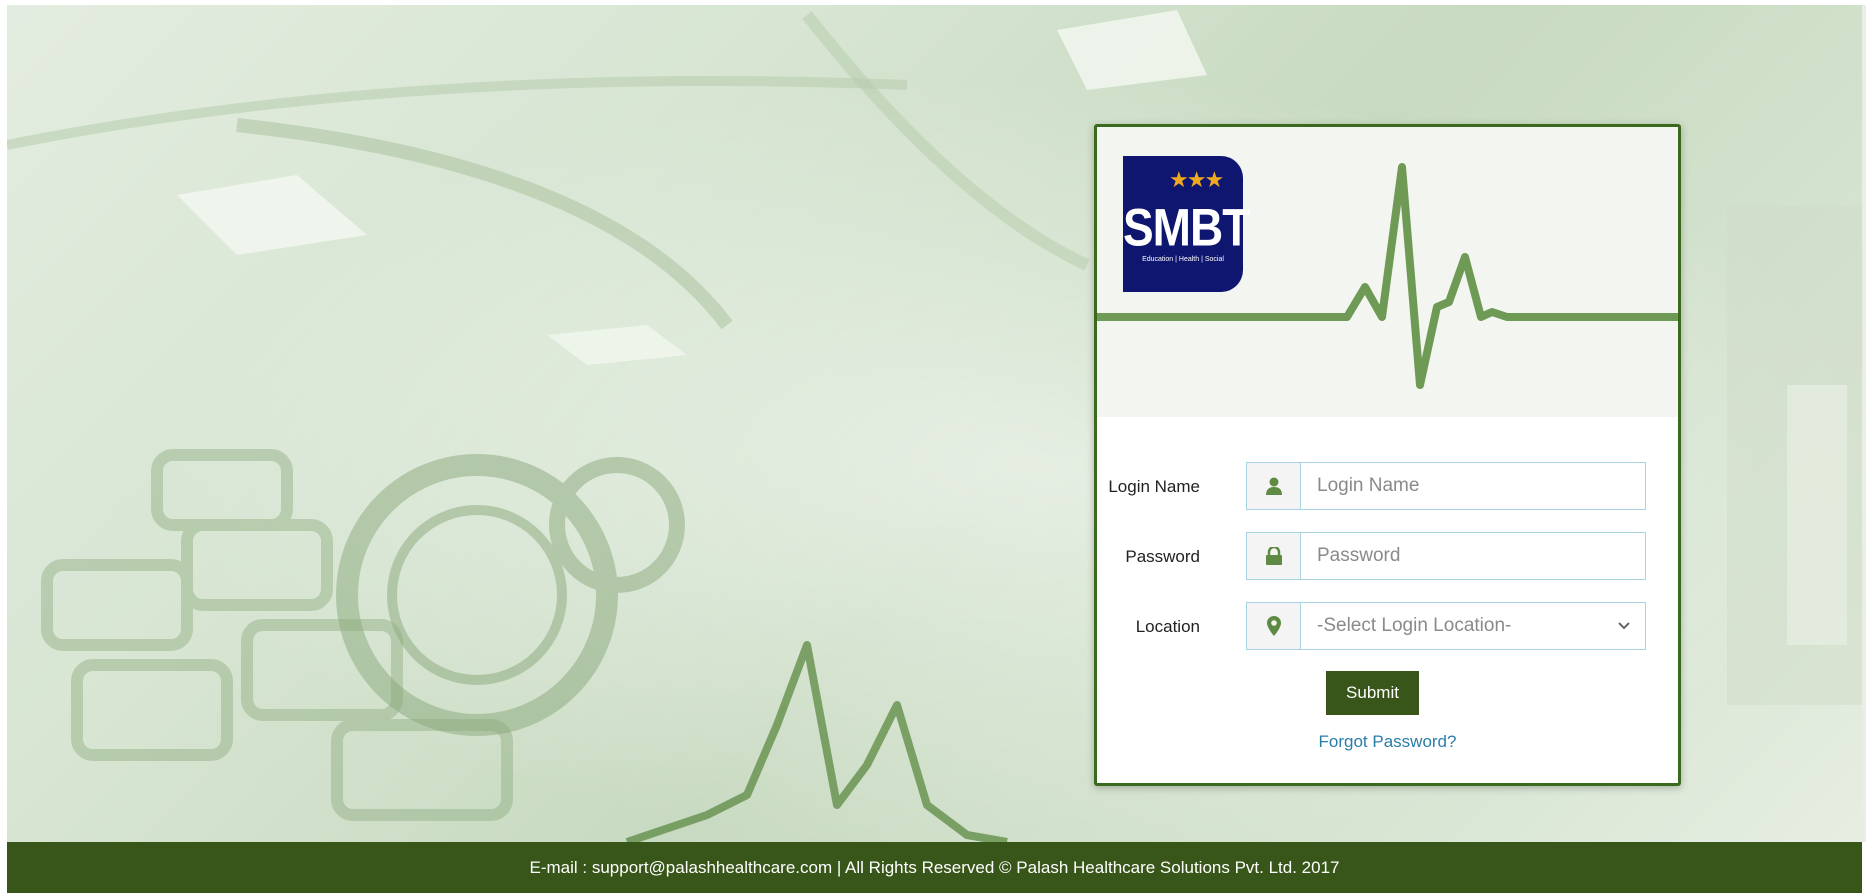 Image resolution: width=1866 pixels, height=893 pixels. Describe the element at coordinates (1473, 486) in the screenshot. I see `login-name-input` at that location.